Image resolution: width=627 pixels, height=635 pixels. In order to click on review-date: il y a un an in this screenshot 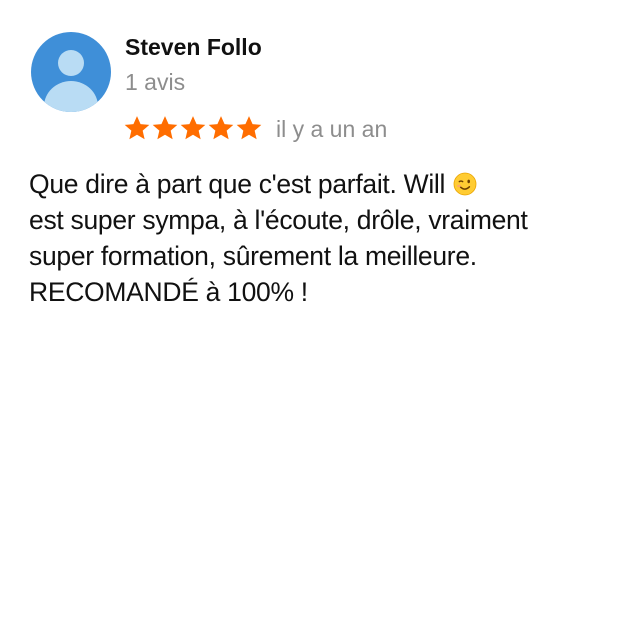, I will do `click(332, 129)`.